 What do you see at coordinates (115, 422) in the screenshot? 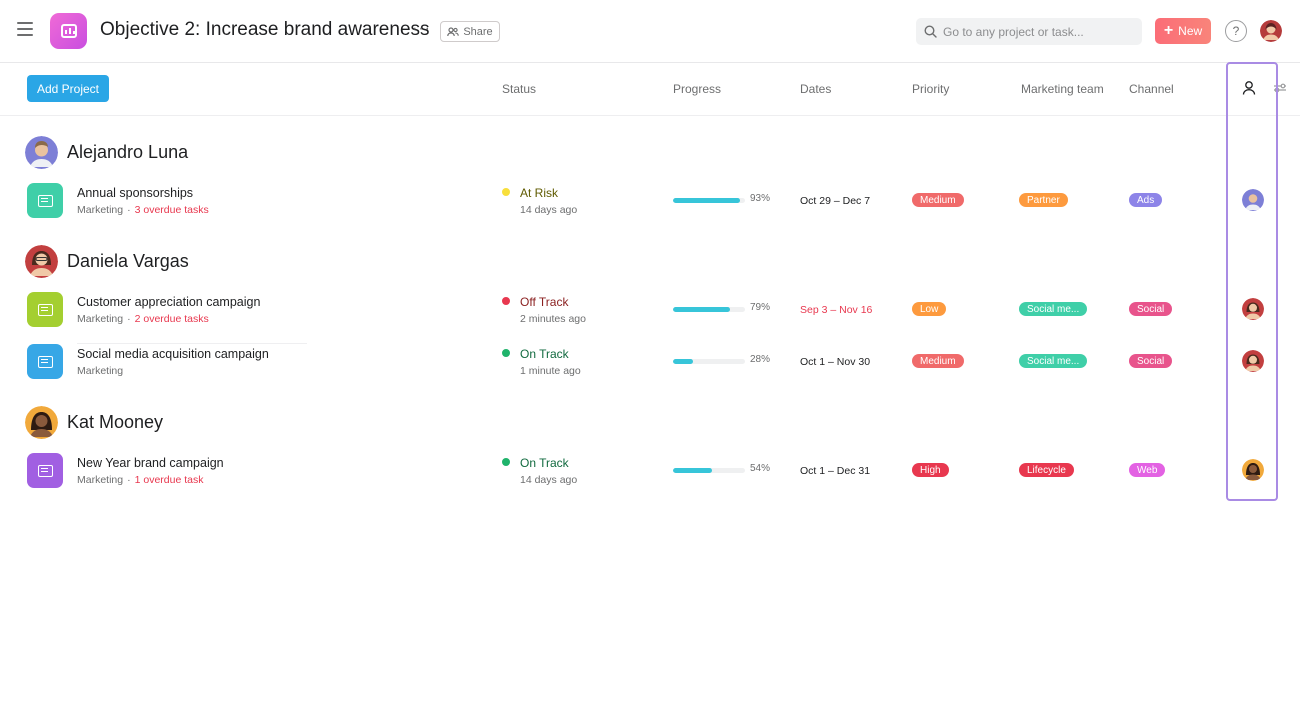
I see `group-owner-name: Kat Mooney` at bounding box center [115, 422].